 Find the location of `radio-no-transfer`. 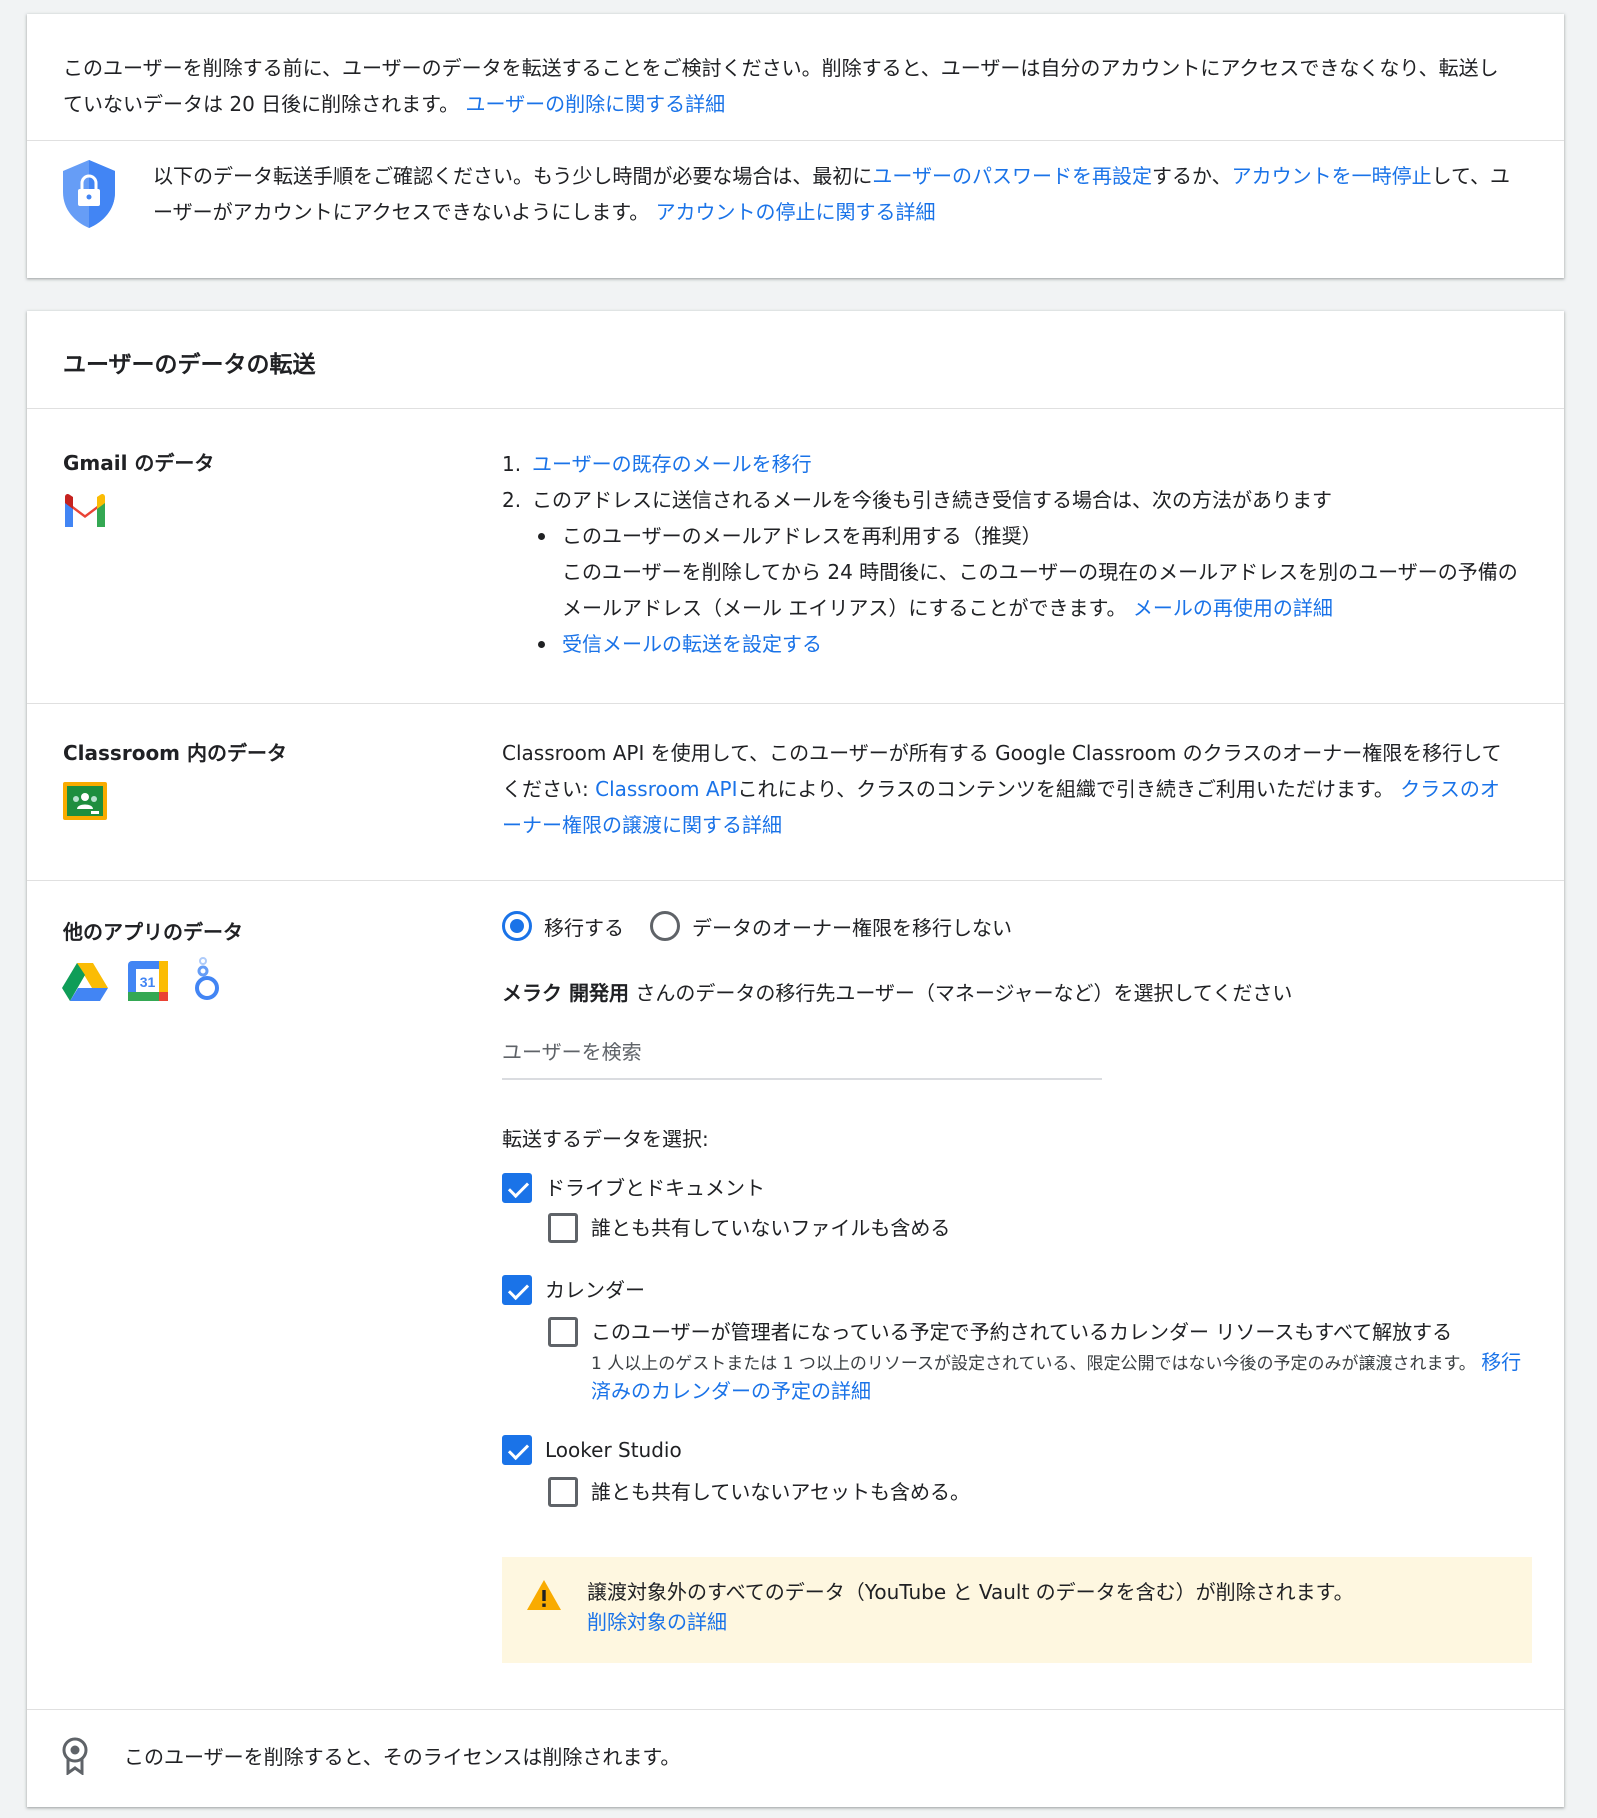

radio-no-transfer is located at coordinates (665, 926).